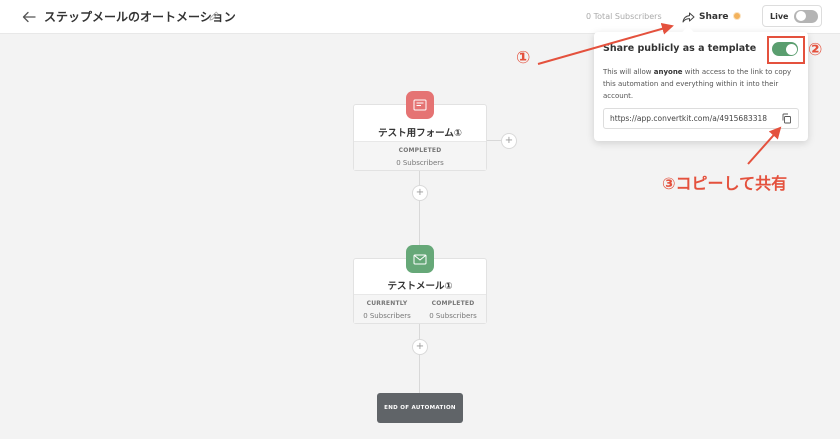 This screenshot has height=439, width=840. Describe the element at coordinates (420, 408) in the screenshot. I see `end-of-automation: END OF AUTOMATION` at that location.